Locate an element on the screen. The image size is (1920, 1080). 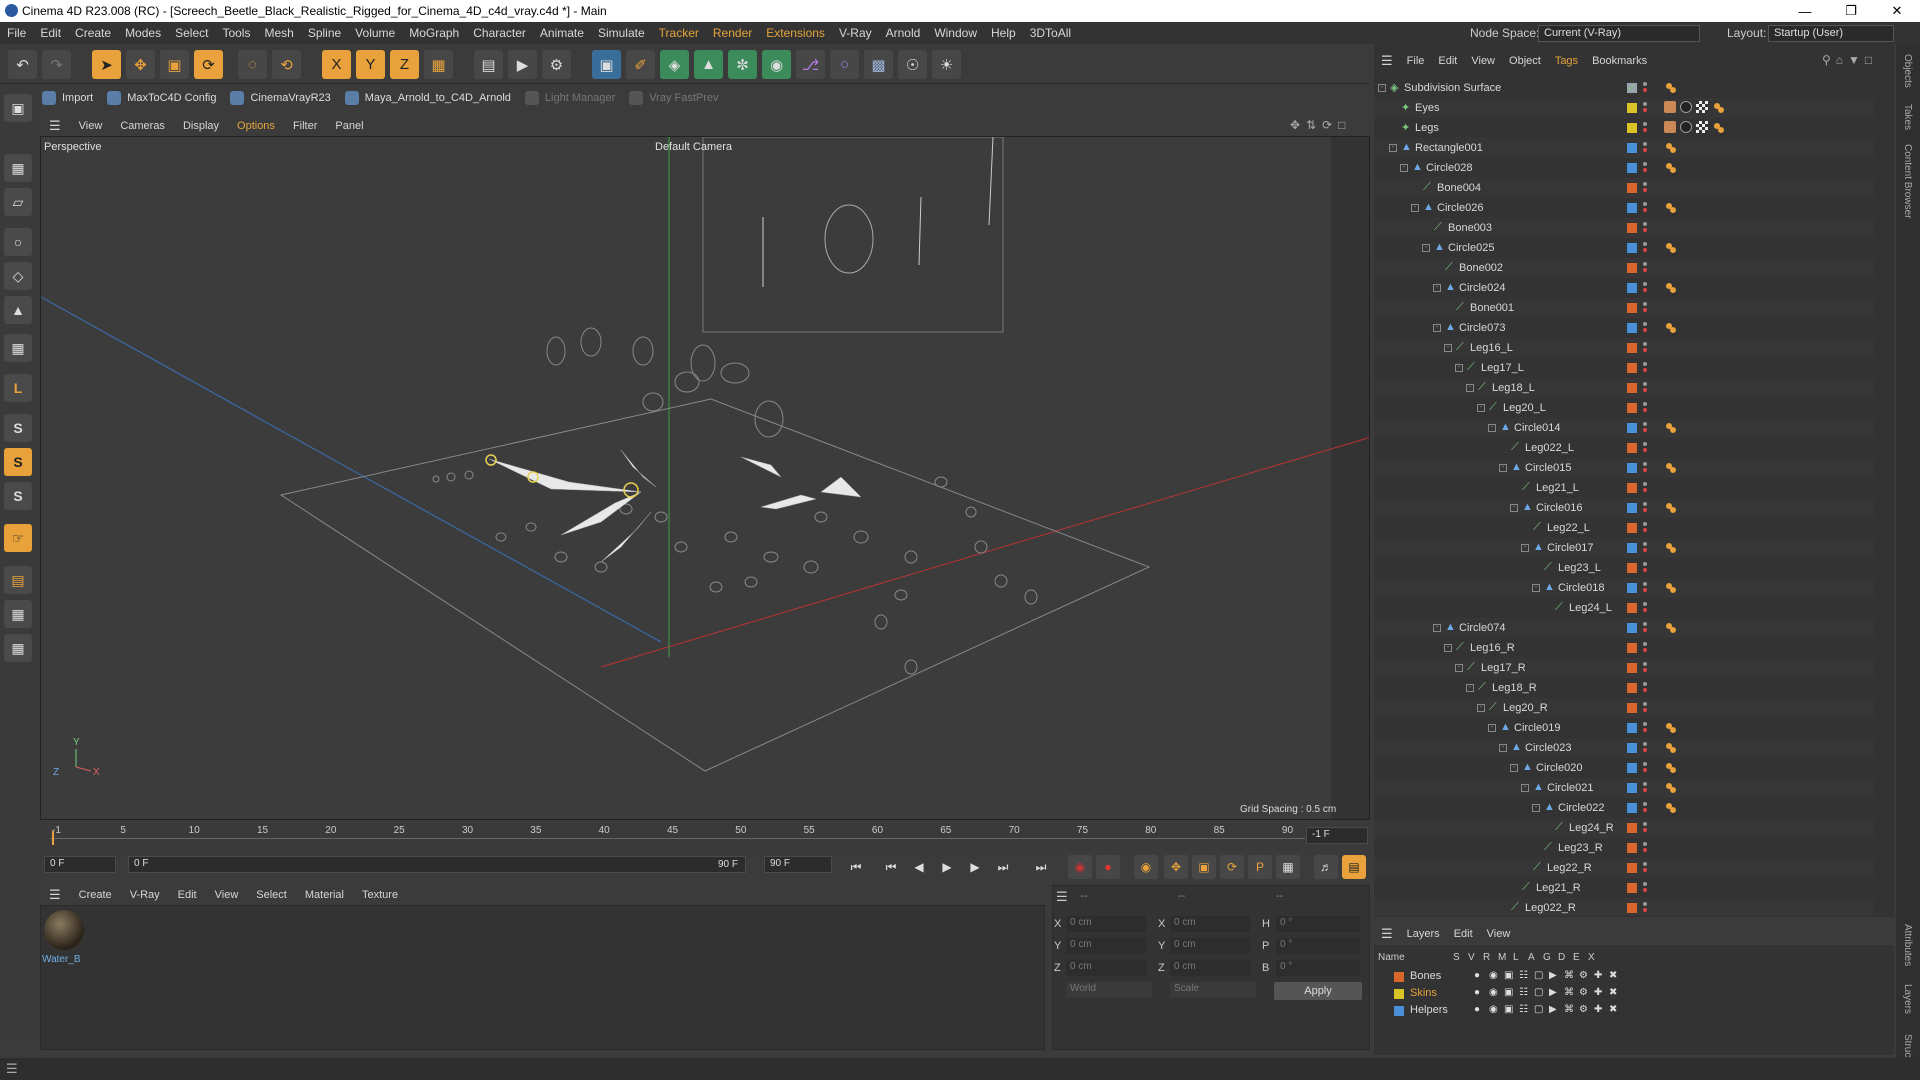
menu-mesh: Mesh is located at coordinates (278, 33).